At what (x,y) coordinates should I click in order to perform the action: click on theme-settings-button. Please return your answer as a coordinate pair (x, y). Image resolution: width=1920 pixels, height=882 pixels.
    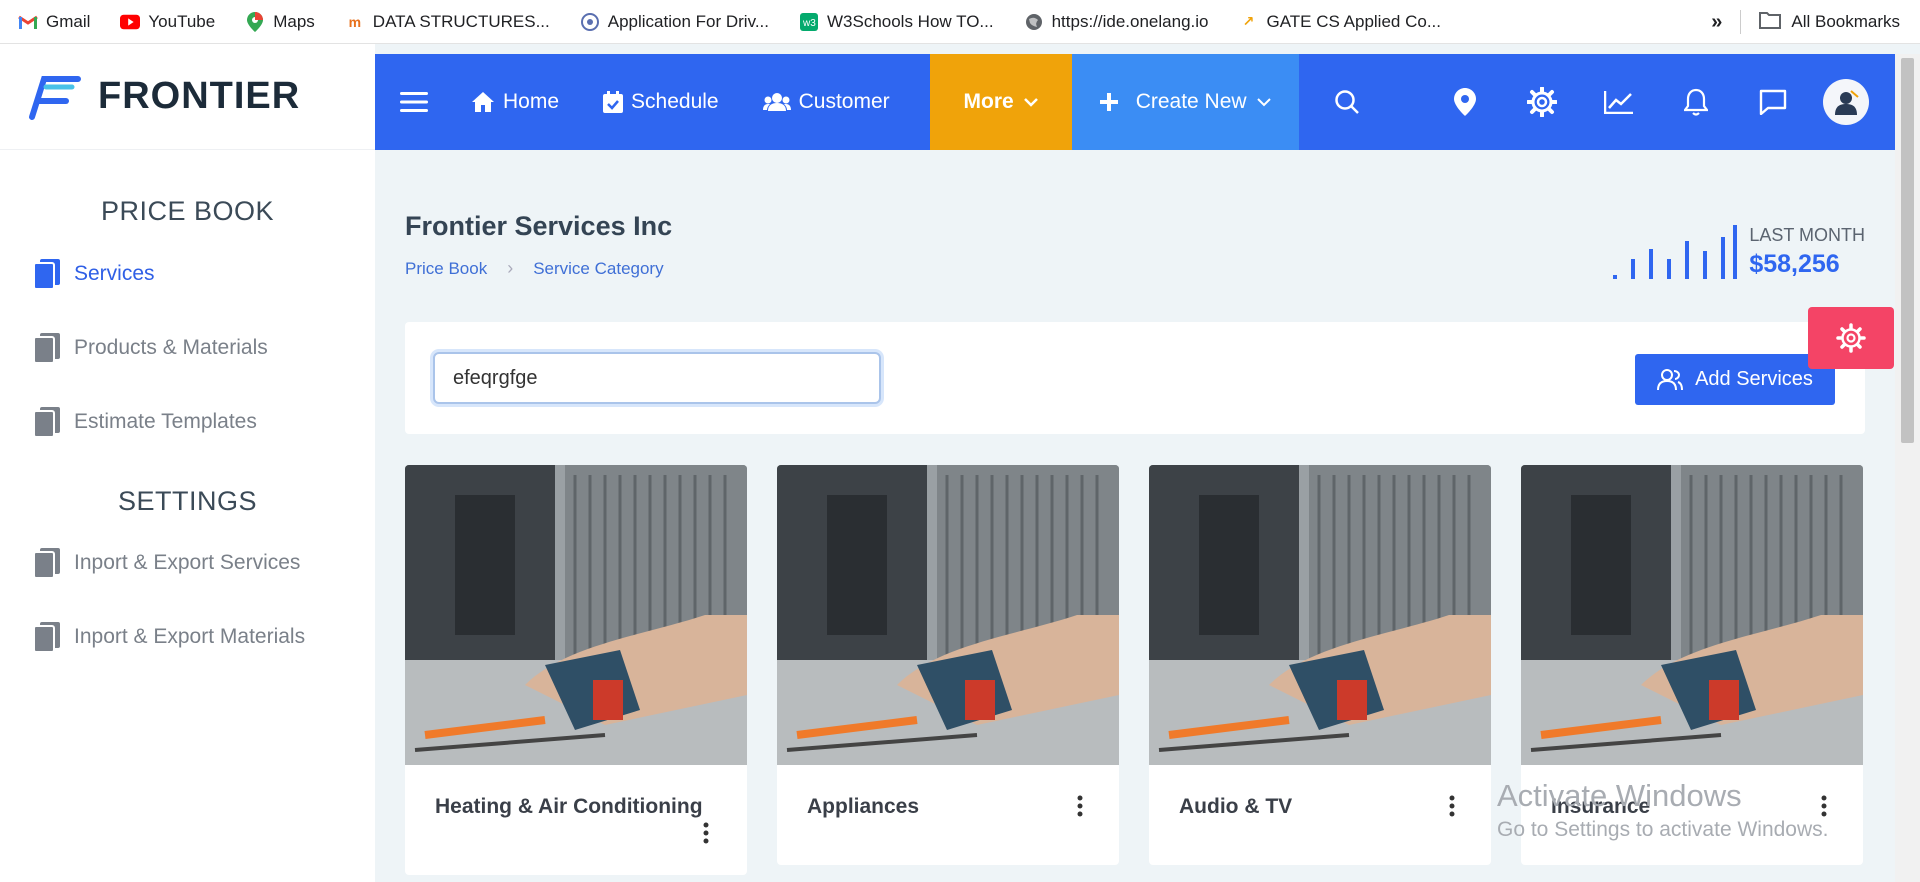
    Looking at the image, I should click on (1851, 338).